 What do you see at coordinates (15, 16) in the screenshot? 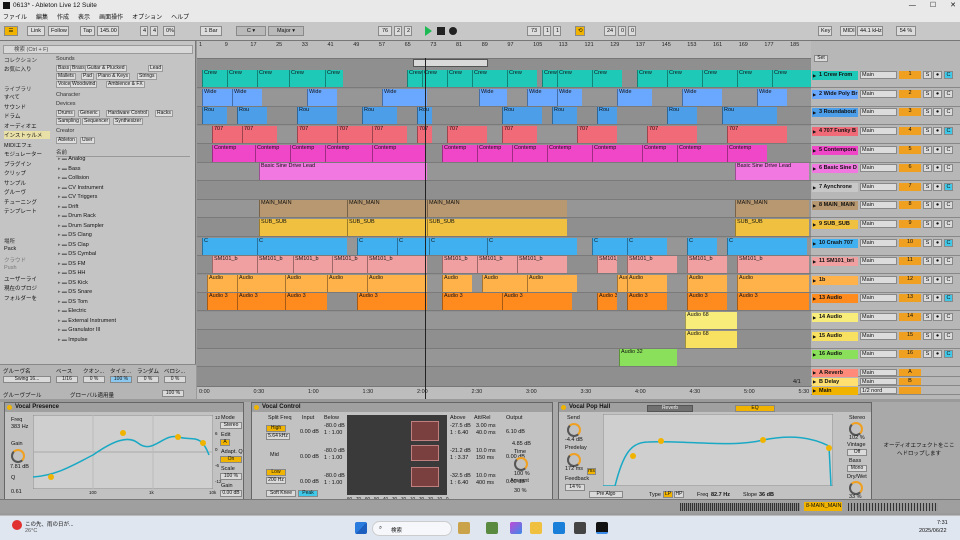
I see `menu-file: ファイル` at bounding box center [15, 16].